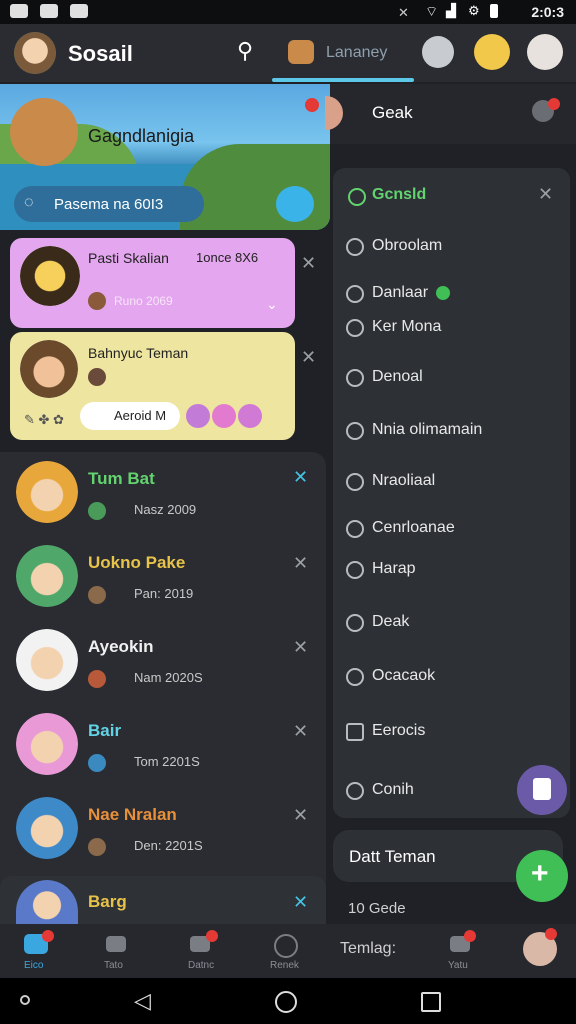 The image size is (576, 1024). I want to click on chat-sub-3: Tom 2201S, so click(167, 761).